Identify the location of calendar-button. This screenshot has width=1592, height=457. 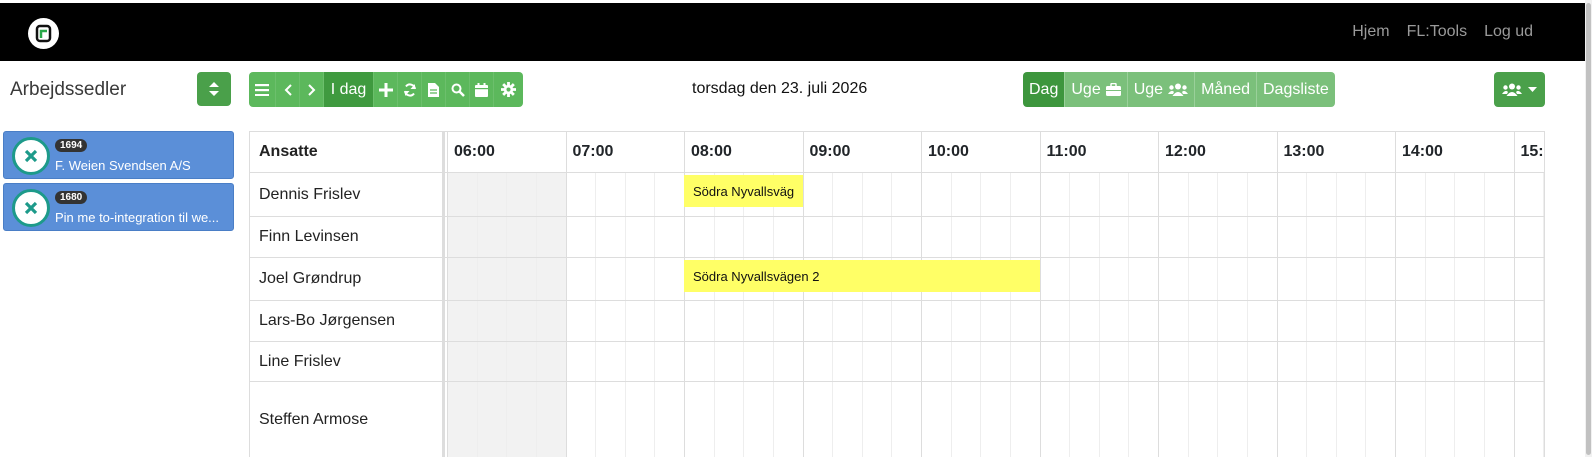
(482, 89).